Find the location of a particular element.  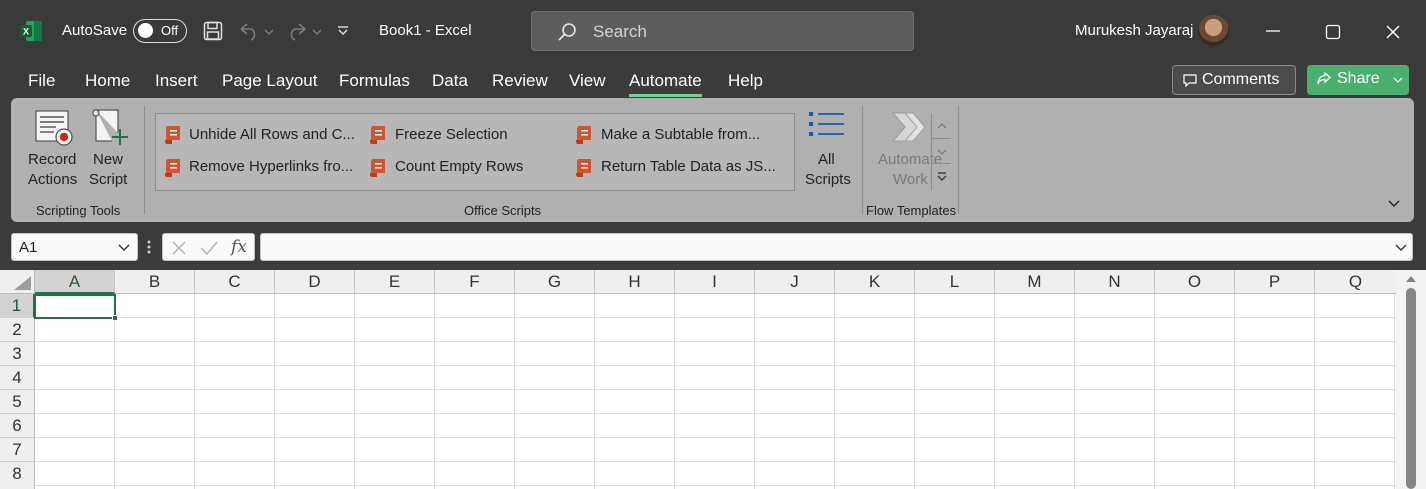

scroll-up-icon is located at coordinates (1411, 278).